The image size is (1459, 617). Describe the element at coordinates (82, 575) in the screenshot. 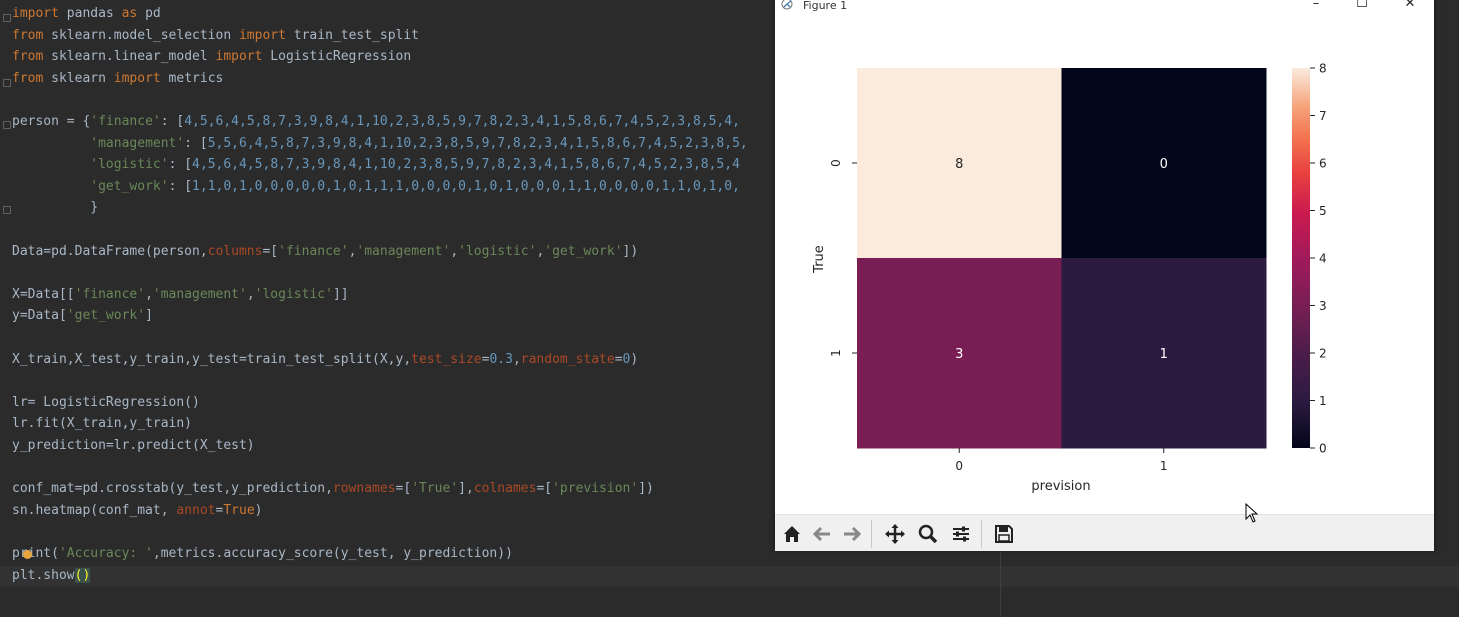

I see `code-token: ()` at that location.